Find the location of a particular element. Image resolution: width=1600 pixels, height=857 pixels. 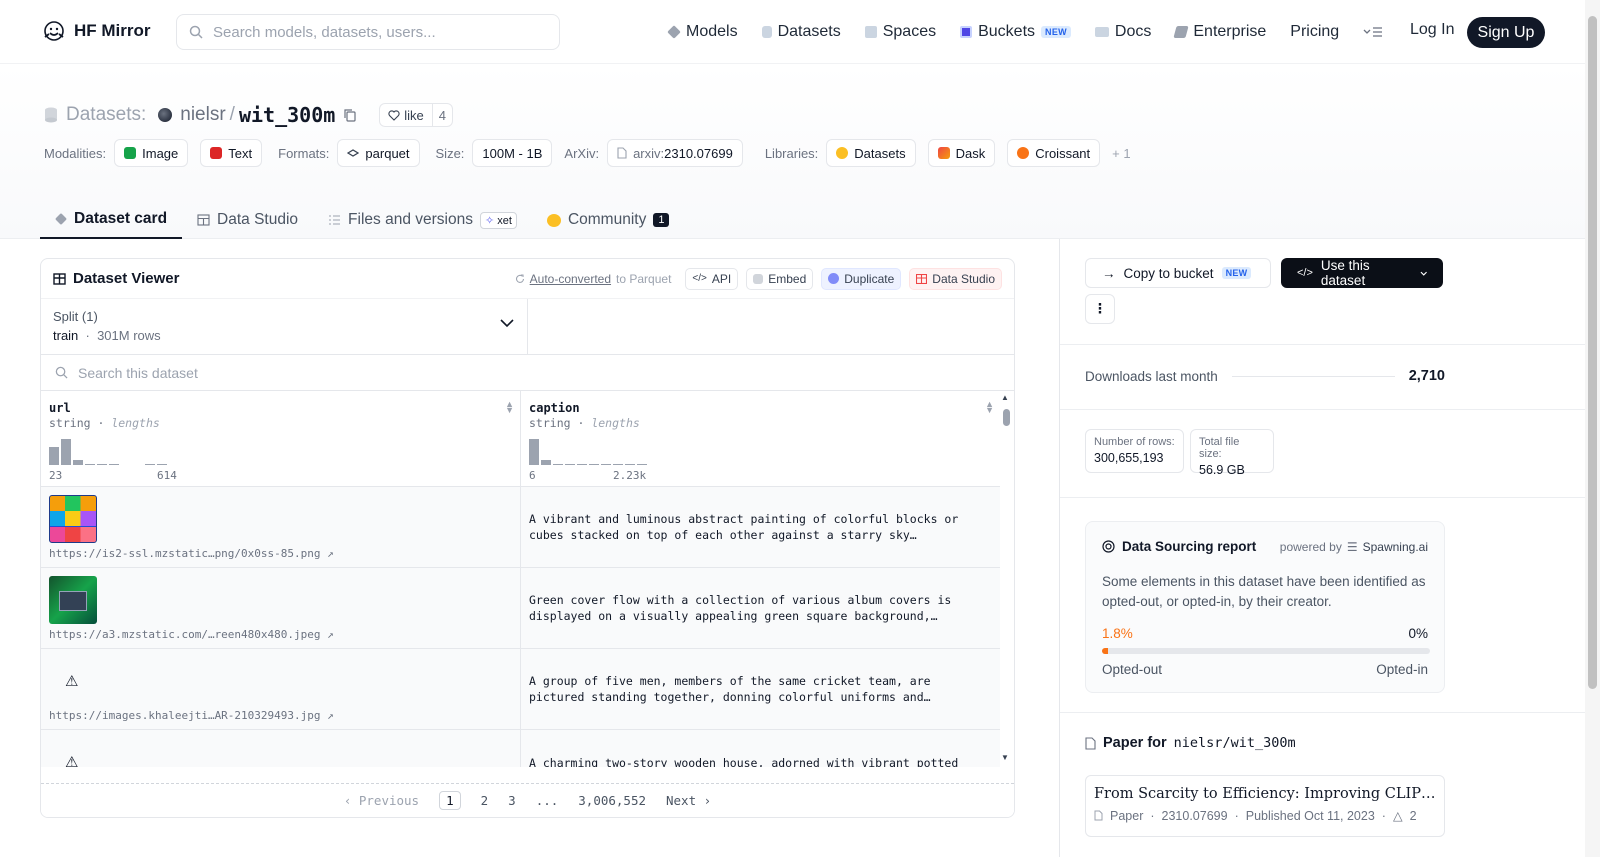

dataset-search-input: Search this dataset is located at coordinates (527, 373).